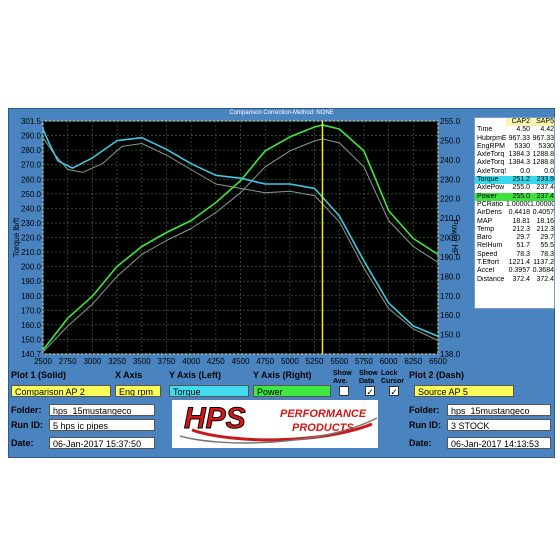 This screenshot has width=560, height=560. I want to click on y-right-tick-label: 230.0, so click(450, 179).